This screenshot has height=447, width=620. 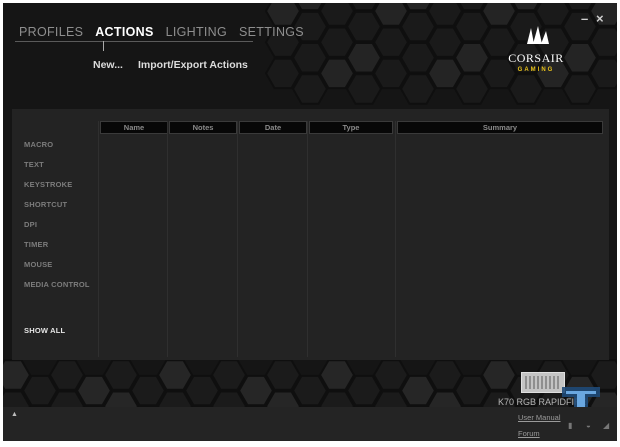 I want to click on column-header-type: Type, so click(x=351, y=127).